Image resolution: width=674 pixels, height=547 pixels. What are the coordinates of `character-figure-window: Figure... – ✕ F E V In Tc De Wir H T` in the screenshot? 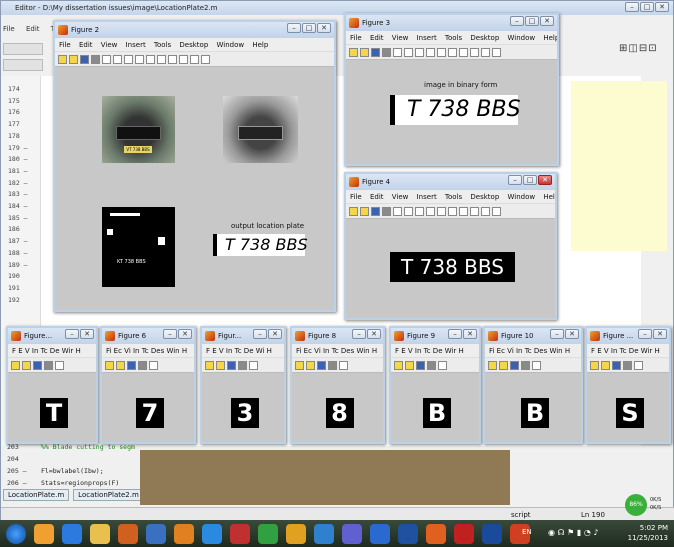 It's located at (52, 385).